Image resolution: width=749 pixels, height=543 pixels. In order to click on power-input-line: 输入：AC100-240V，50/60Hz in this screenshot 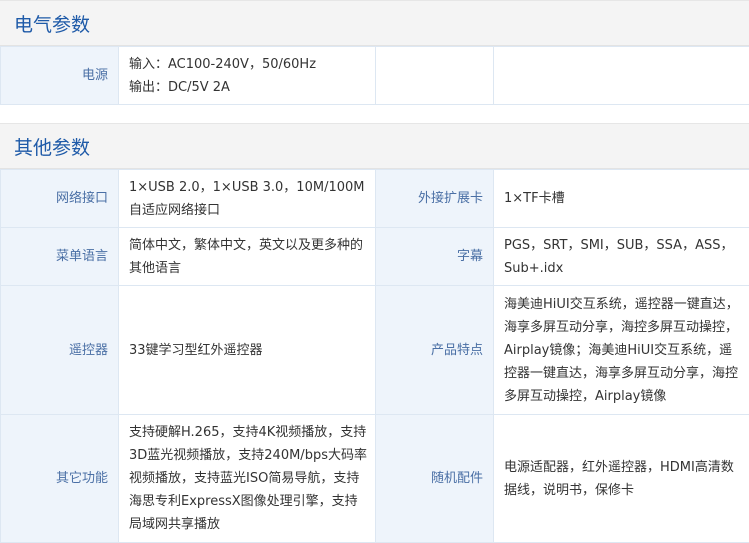, I will do `click(248, 64)`.